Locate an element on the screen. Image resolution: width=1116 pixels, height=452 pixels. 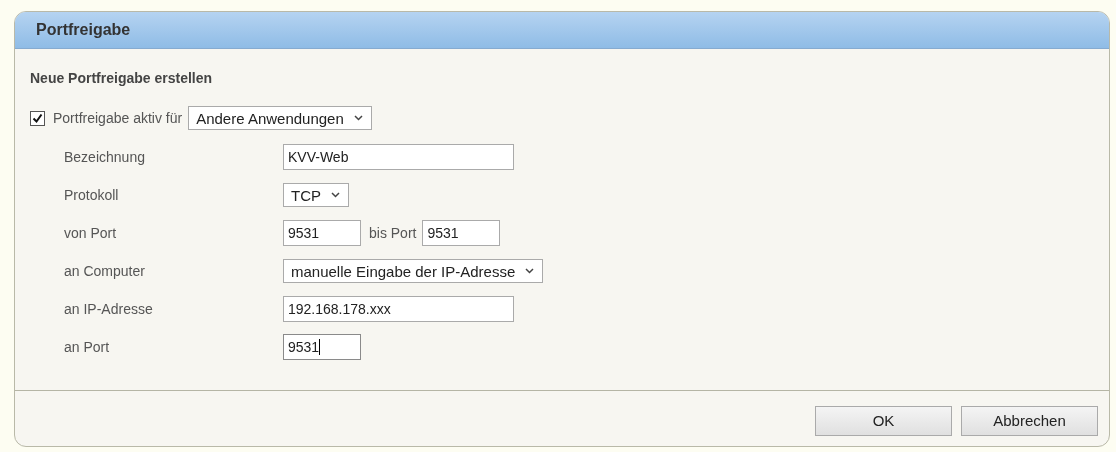
field-label: an Computer is located at coordinates (105, 271).